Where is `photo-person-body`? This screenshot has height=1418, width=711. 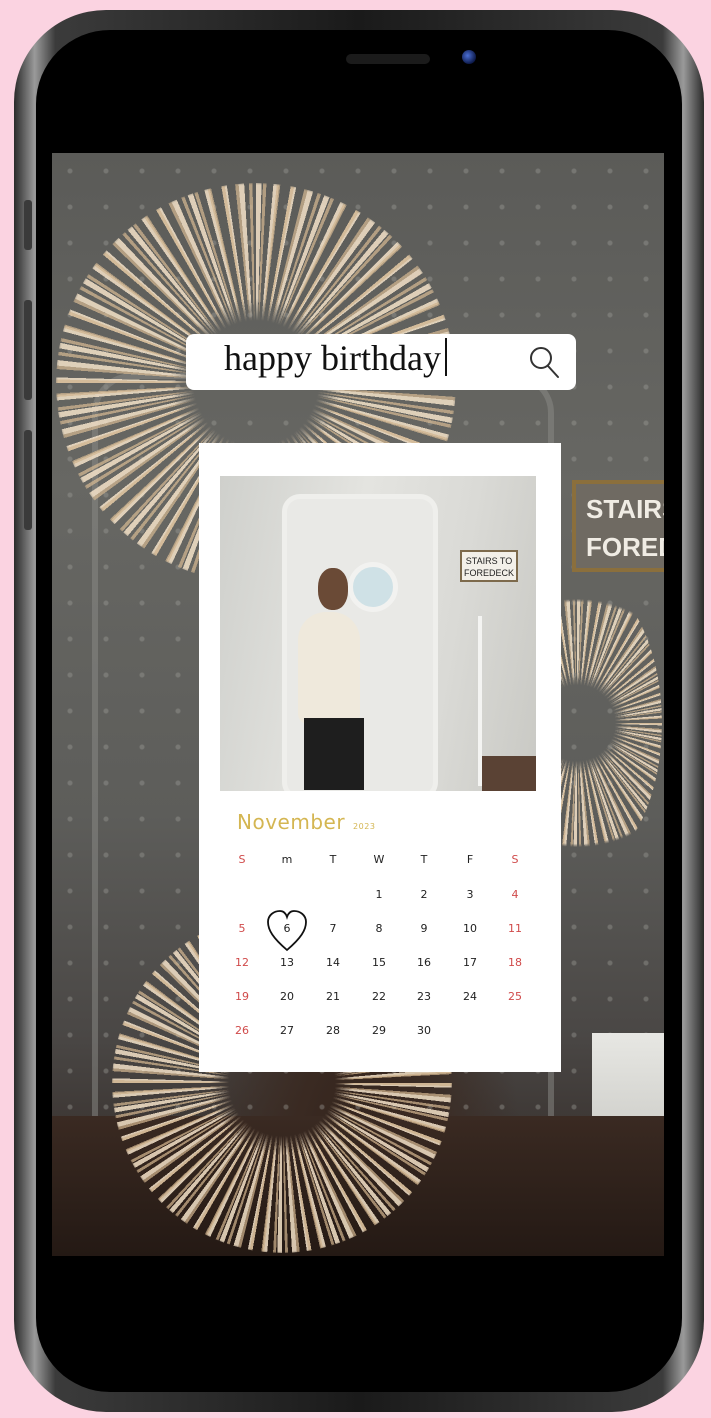 photo-person-body is located at coordinates (329, 668).